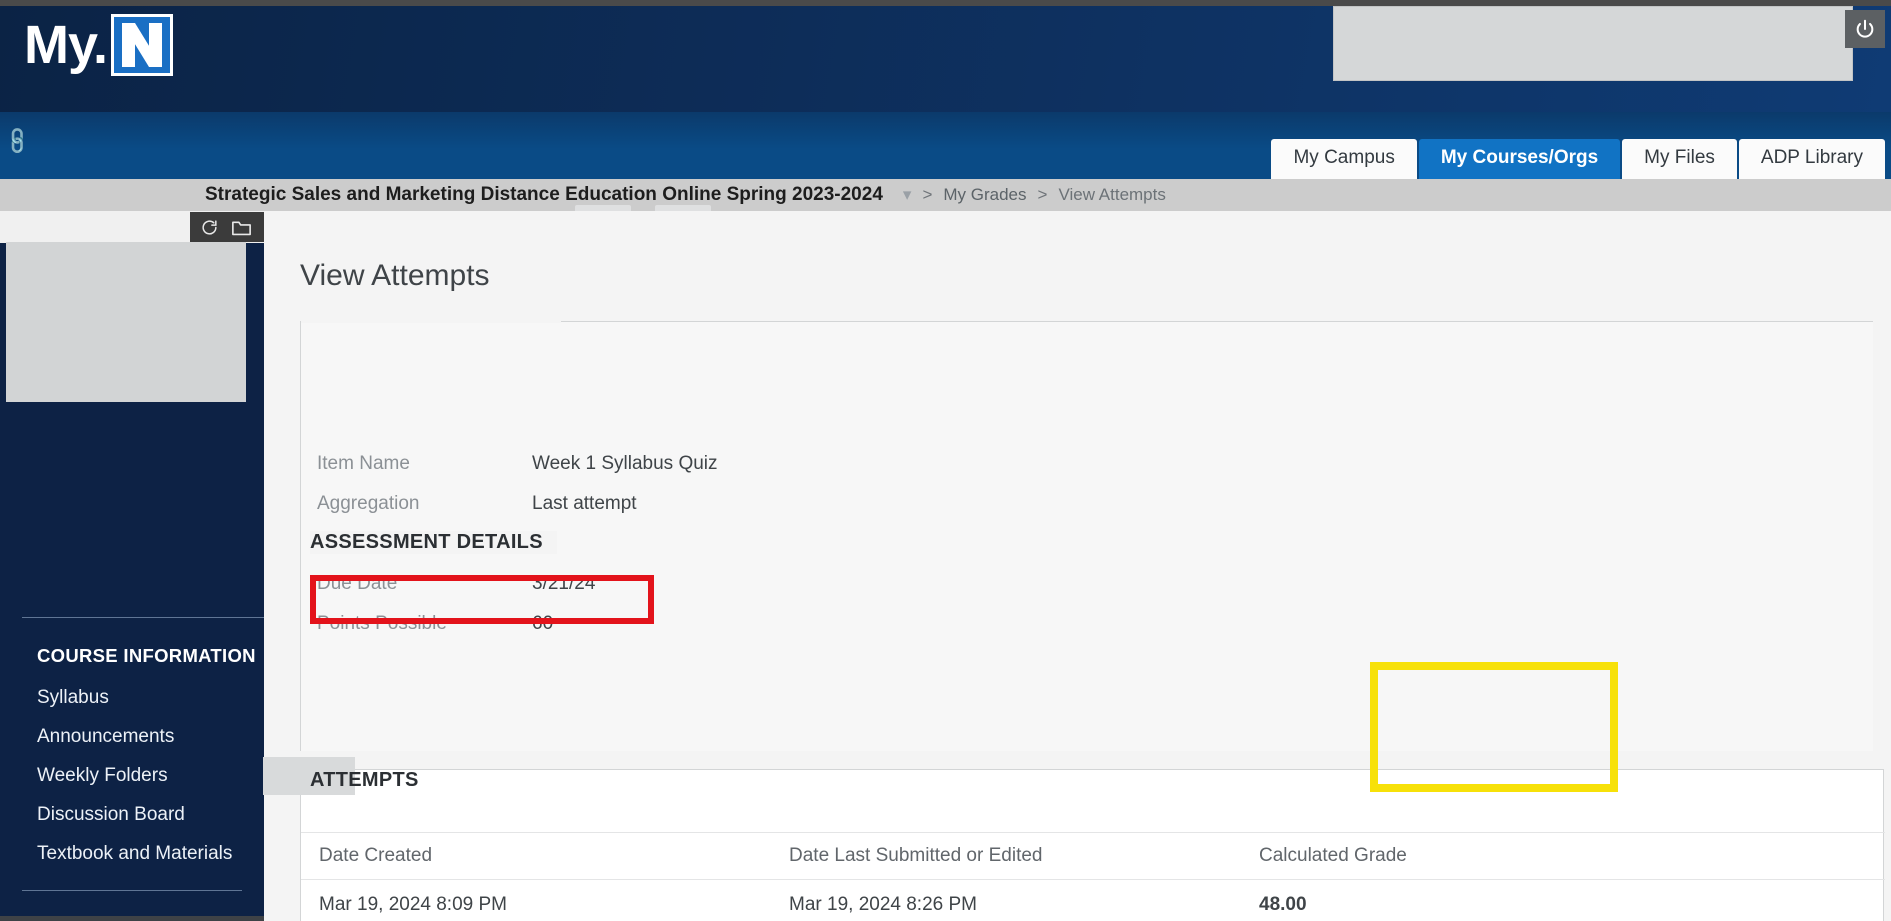 Image resolution: width=1891 pixels, height=921 pixels. Describe the element at coordinates (433, 542) in the screenshot. I see `tab-assessment-details: ASSESSMENT DETAILS` at that location.